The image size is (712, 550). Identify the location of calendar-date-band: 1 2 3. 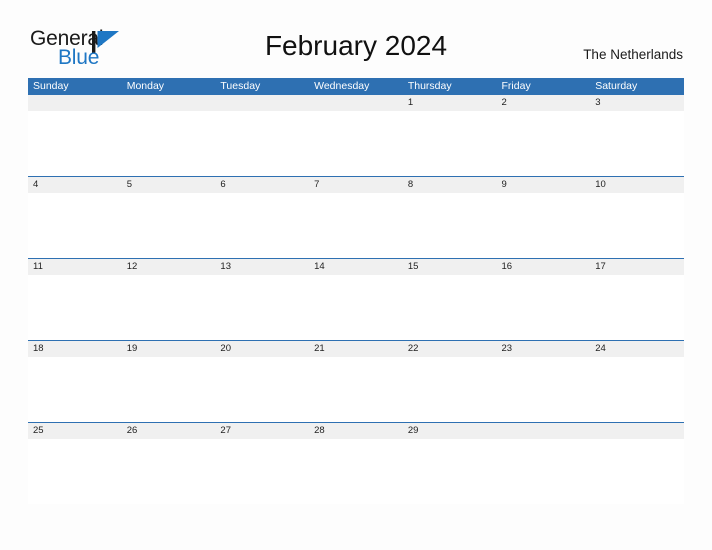
(356, 103).